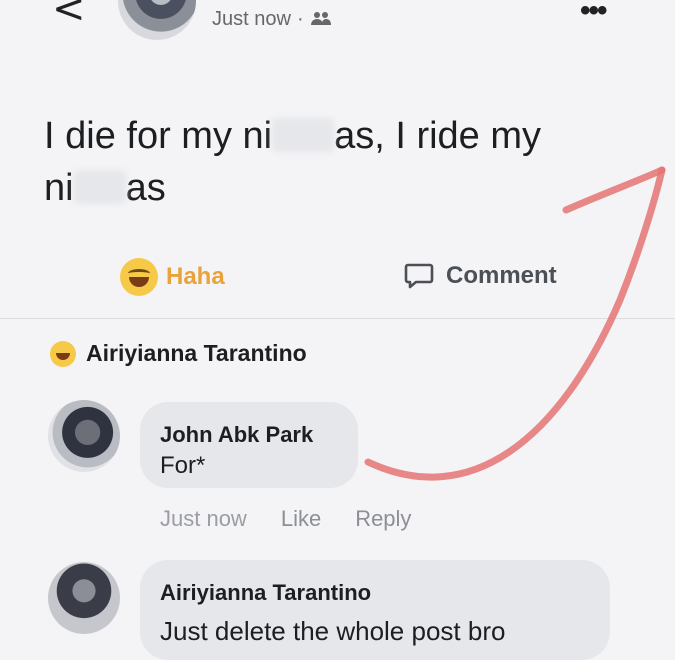 This screenshot has width=675, height=660. Describe the element at coordinates (195, 276) in the screenshot. I see `haha-label: Haha` at that location.